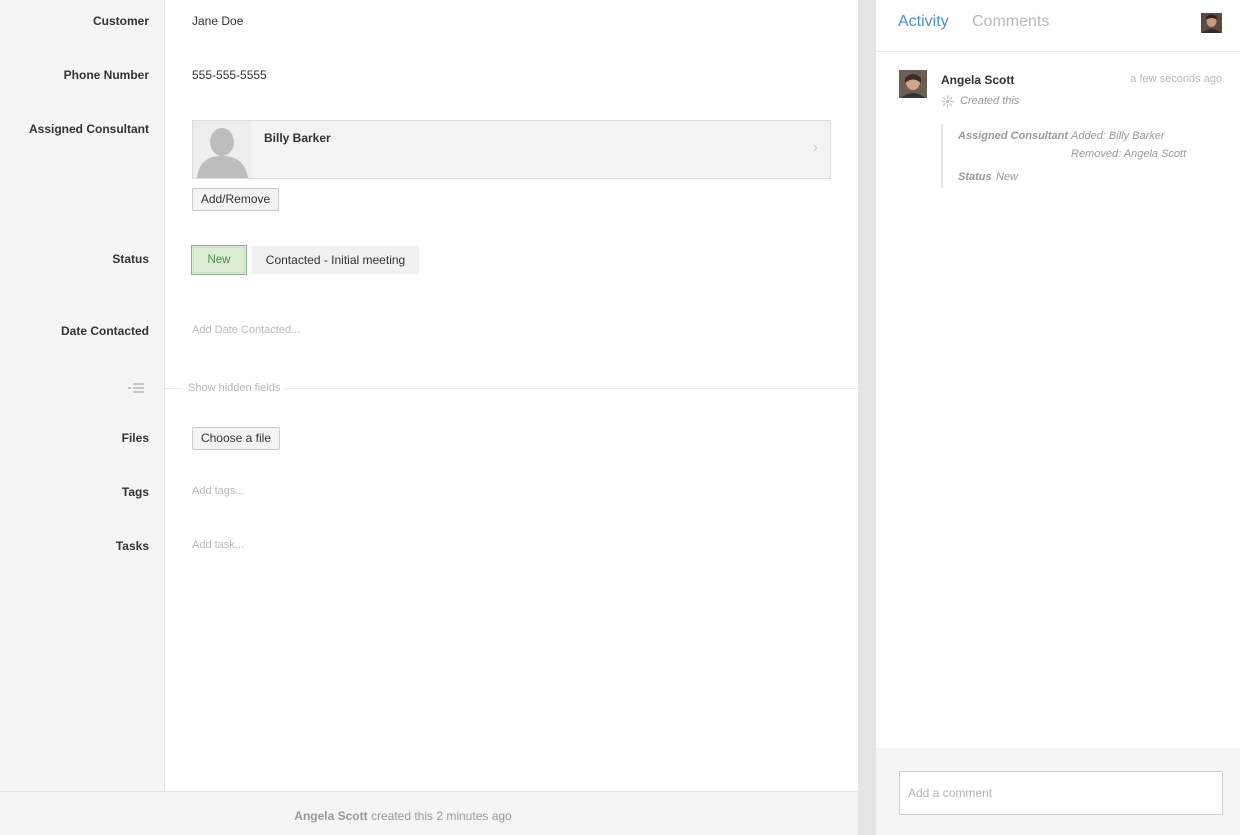 The image size is (1240, 835). I want to click on entry-action-text: Created this, so click(990, 101).